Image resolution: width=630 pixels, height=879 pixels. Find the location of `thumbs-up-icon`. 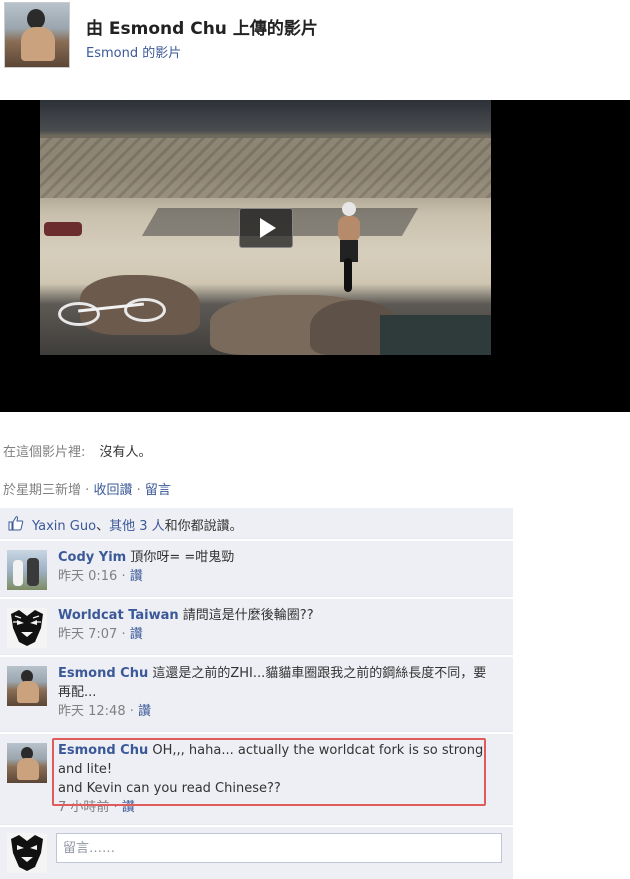

thumbs-up-icon is located at coordinates (16, 523).